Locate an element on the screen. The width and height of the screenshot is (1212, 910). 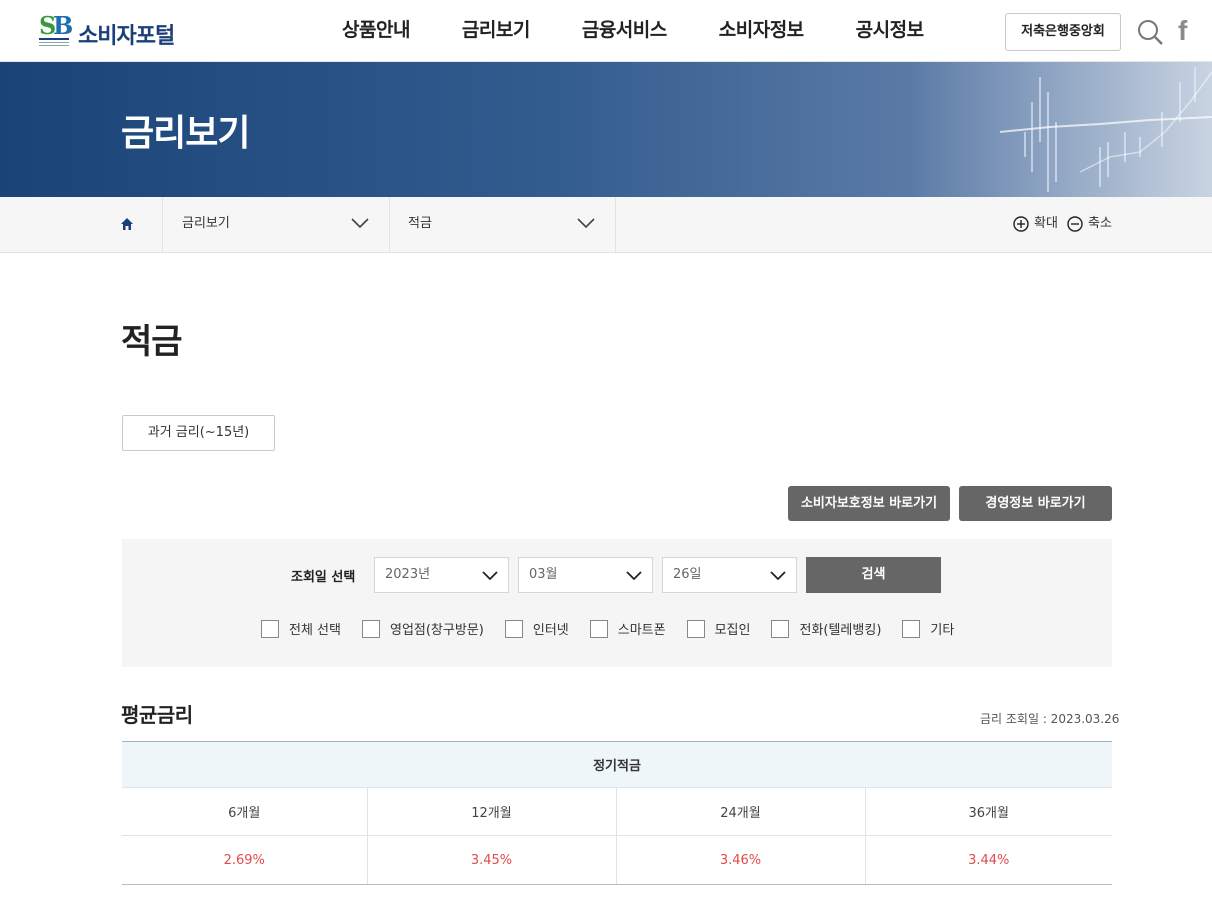
table-header-installment-savings: 정기적금 is located at coordinates (617, 764).